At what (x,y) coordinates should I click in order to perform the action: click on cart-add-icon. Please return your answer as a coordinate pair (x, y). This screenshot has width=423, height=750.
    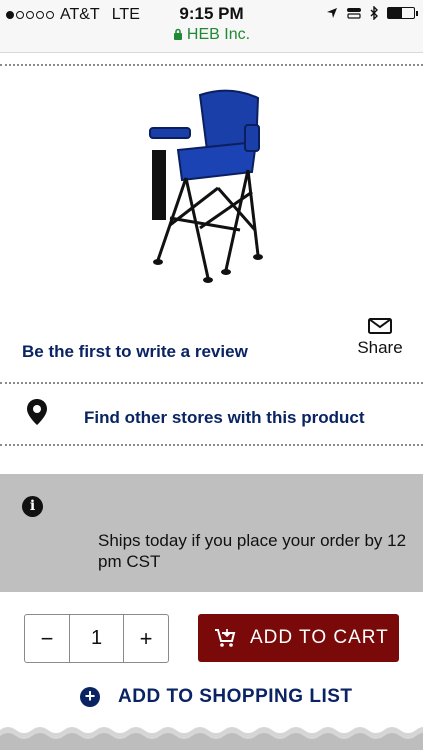
    Looking at the image, I should click on (225, 638).